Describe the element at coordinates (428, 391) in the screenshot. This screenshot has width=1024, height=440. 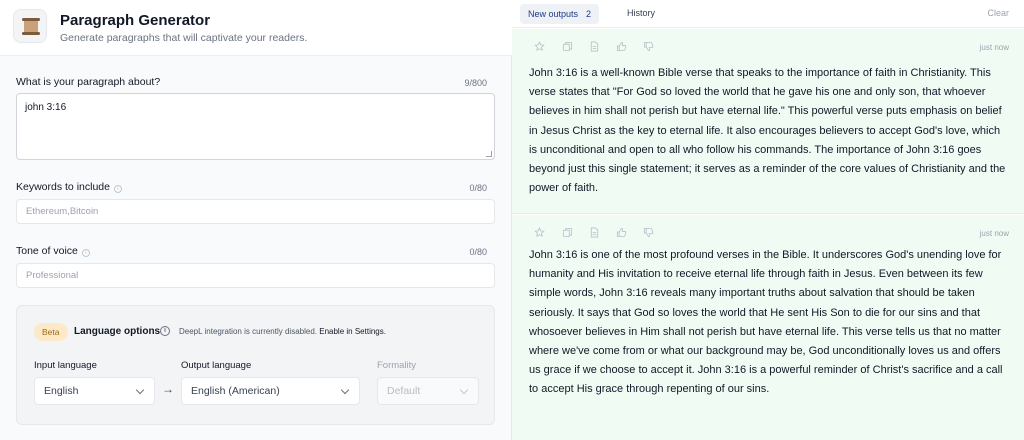
I see `formality-select: Default` at that location.